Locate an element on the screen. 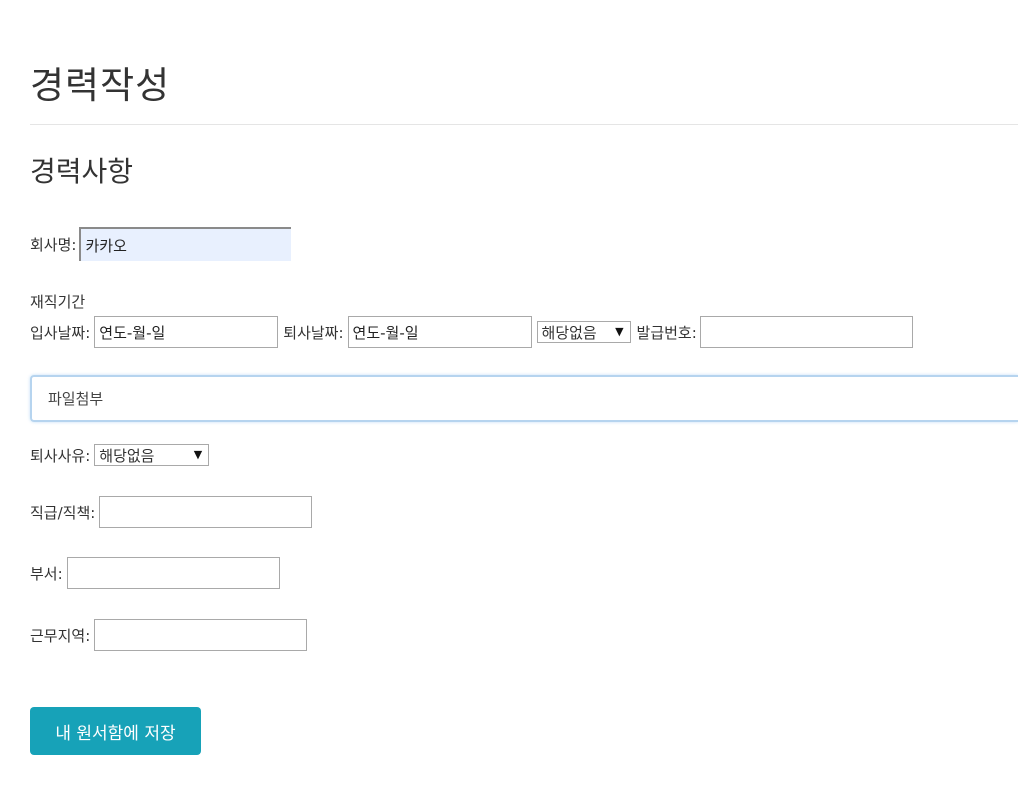 Image resolution: width=1018 pixels, height=799 pixels. location-row: 근무지역: is located at coordinates (169, 635).